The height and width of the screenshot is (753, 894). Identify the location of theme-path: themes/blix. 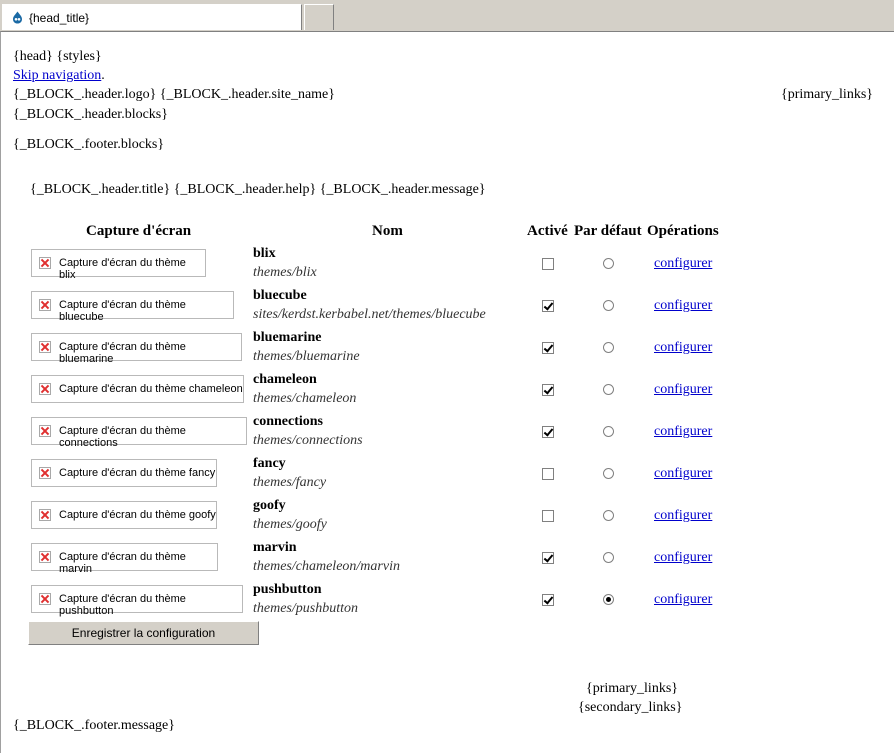
(285, 272).